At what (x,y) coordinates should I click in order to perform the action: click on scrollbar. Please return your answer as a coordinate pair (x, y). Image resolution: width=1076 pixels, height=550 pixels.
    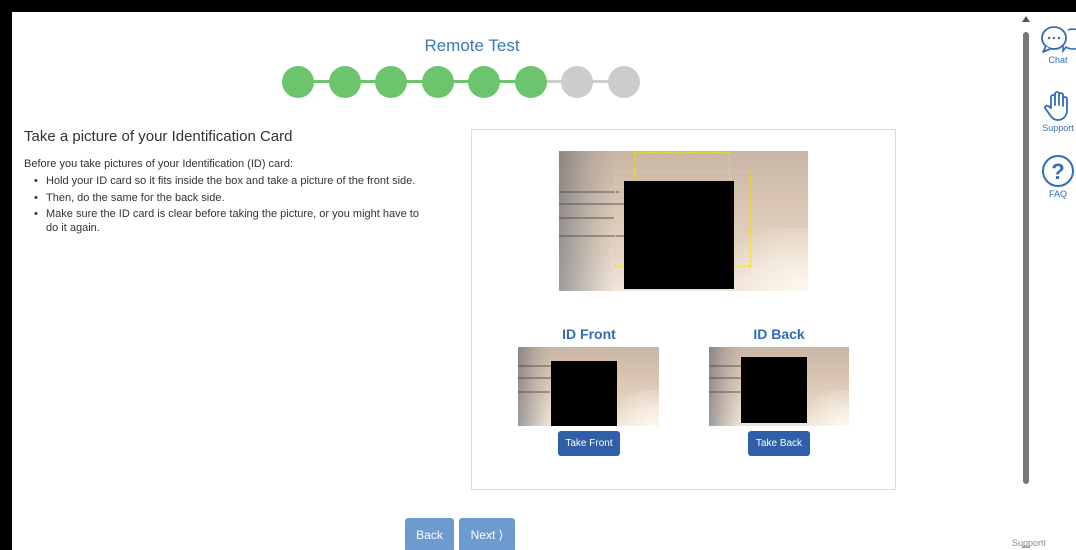
    Looking at the image, I should click on (1026, 281).